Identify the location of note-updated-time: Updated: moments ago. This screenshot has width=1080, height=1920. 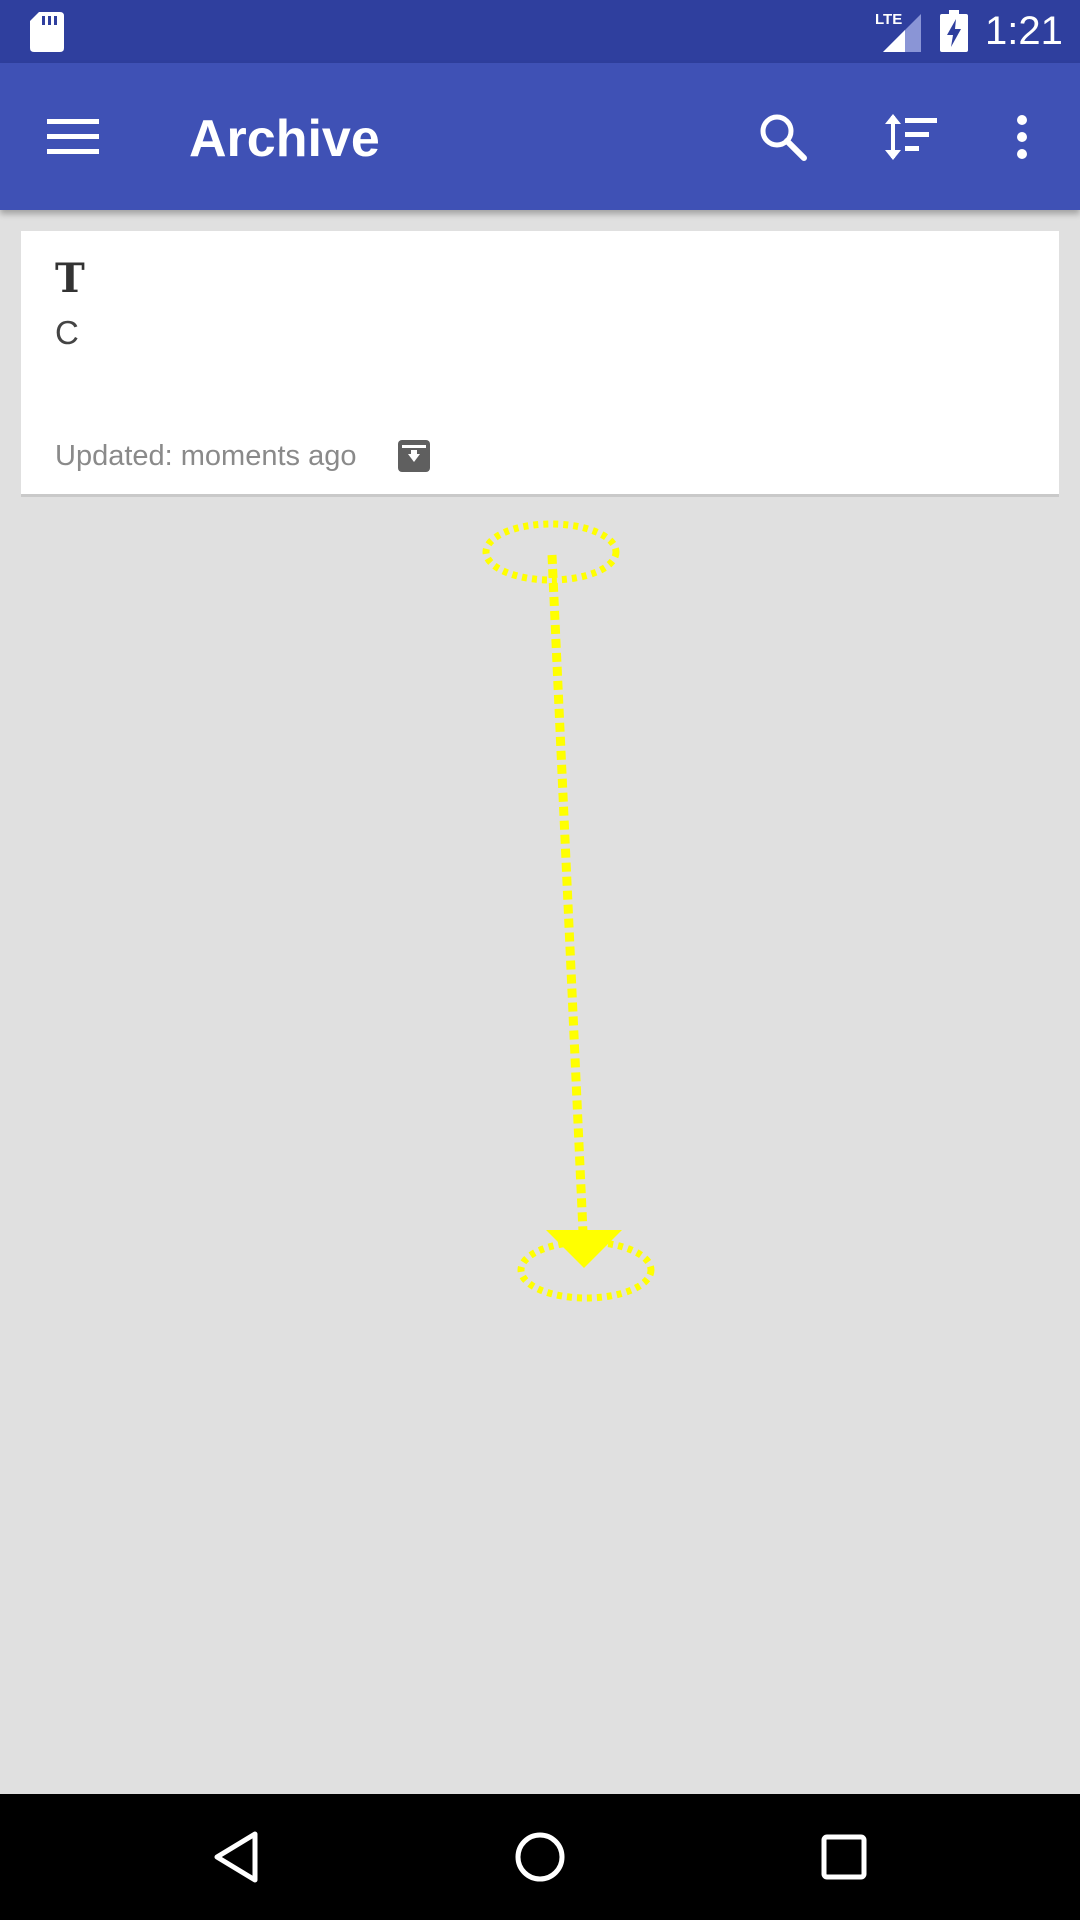
(206, 456).